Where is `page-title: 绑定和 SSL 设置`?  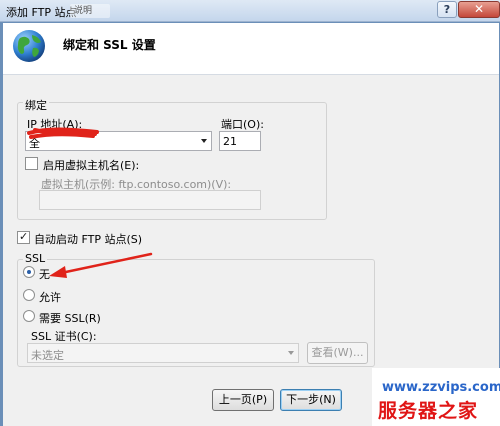
page-title: 绑定和 SSL 设置 is located at coordinates (109, 45).